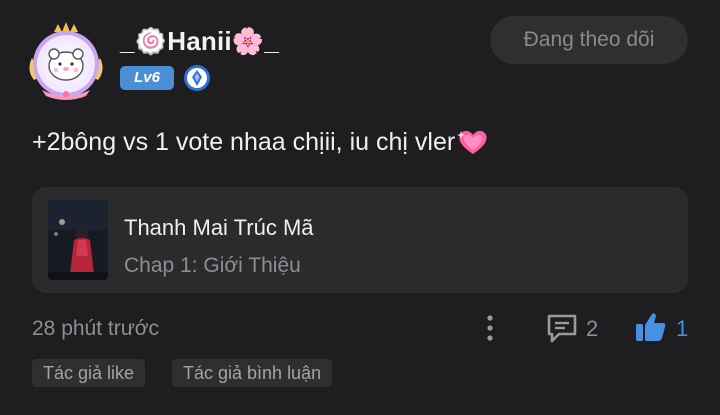  I want to click on avatar-frame-icon, so click(66, 61).